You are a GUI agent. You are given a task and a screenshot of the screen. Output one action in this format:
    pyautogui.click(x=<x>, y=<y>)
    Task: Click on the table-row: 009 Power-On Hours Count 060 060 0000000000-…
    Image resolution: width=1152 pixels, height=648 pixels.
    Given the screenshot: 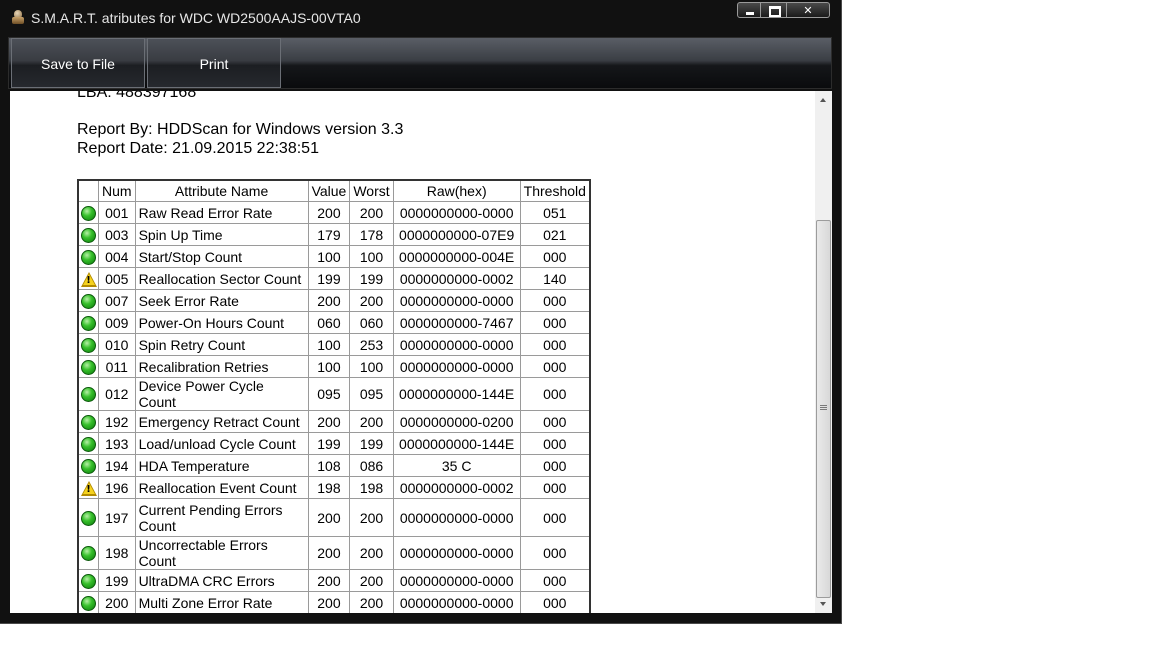 What is the action you would take?
    pyautogui.click(x=334, y=322)
    